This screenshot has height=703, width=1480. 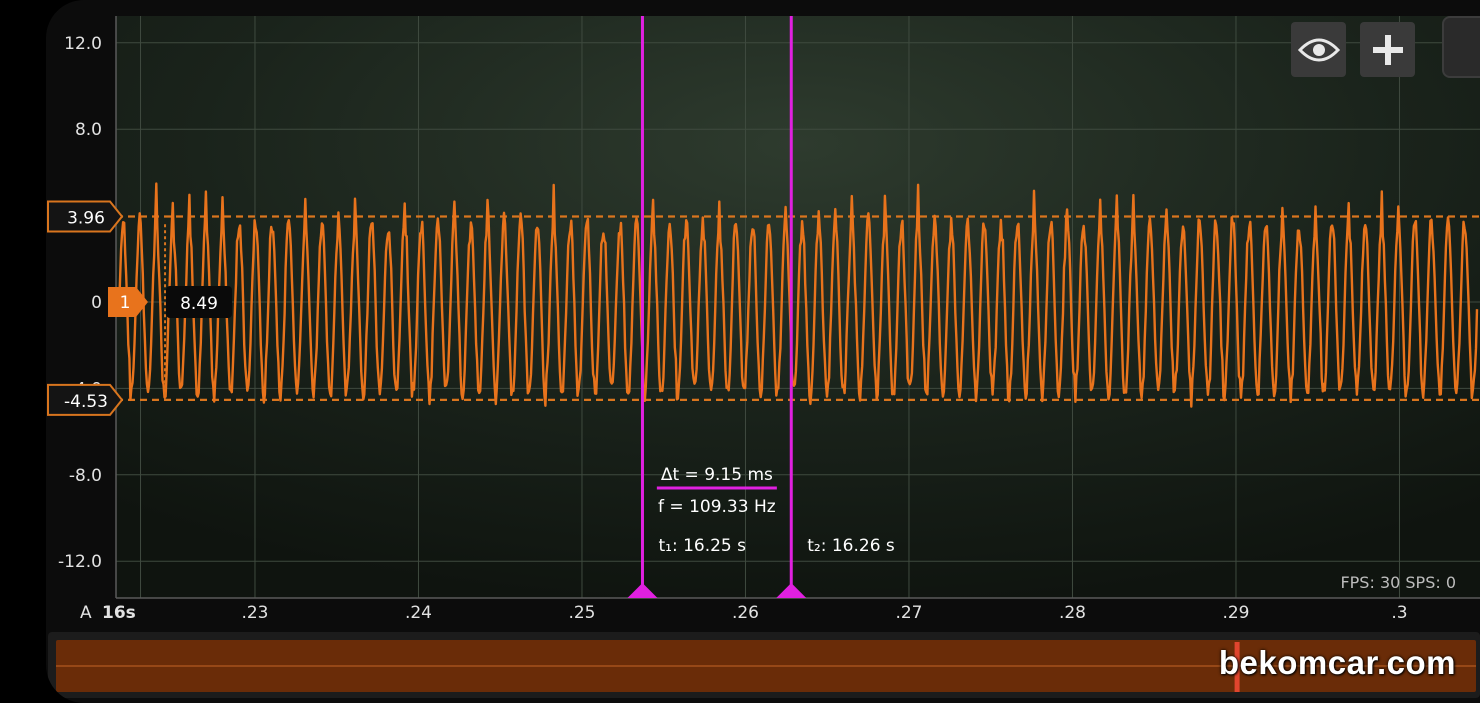 I want to click on x-tick-label: .28, so click(x=1072, y=613).